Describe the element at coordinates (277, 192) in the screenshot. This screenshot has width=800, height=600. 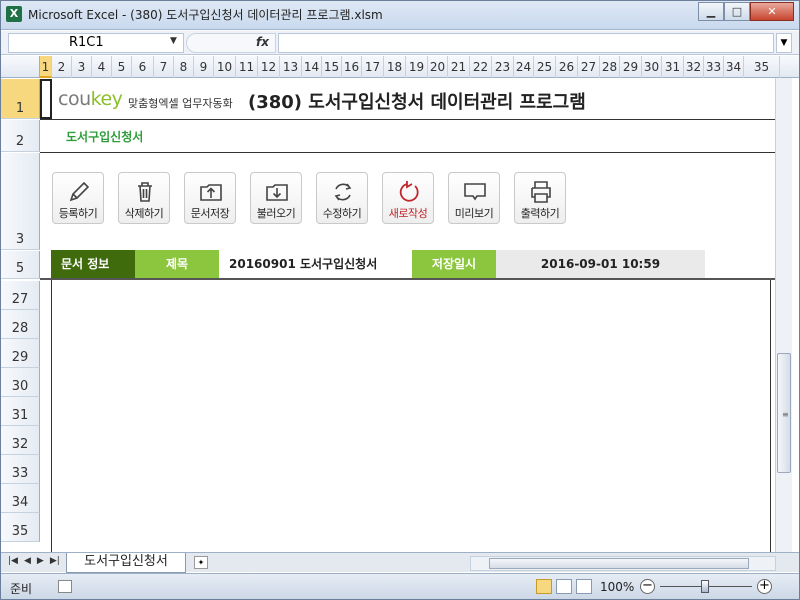
I see `download-folder-icon` at that location.